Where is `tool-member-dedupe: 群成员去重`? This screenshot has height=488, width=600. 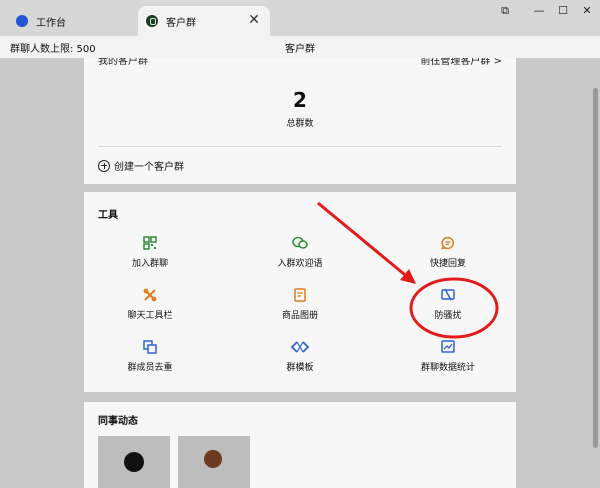
tool-member-dedupe: 群成员去重 is located at coordinates (150, 356).